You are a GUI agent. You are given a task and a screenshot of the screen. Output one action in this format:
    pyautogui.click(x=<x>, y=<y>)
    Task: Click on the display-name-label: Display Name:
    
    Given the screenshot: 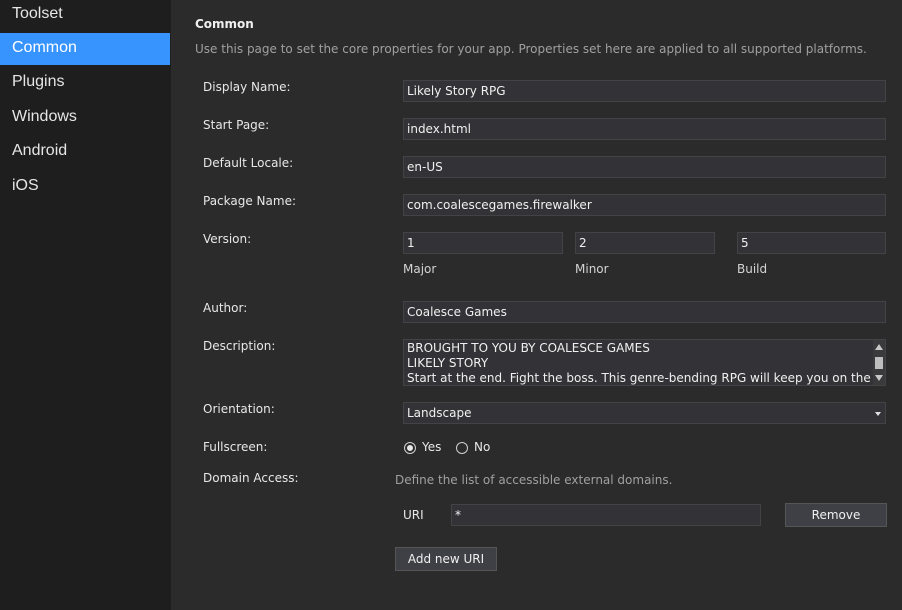 What is the action you would take?
    pyautogui.click(x=247, y=87)
    